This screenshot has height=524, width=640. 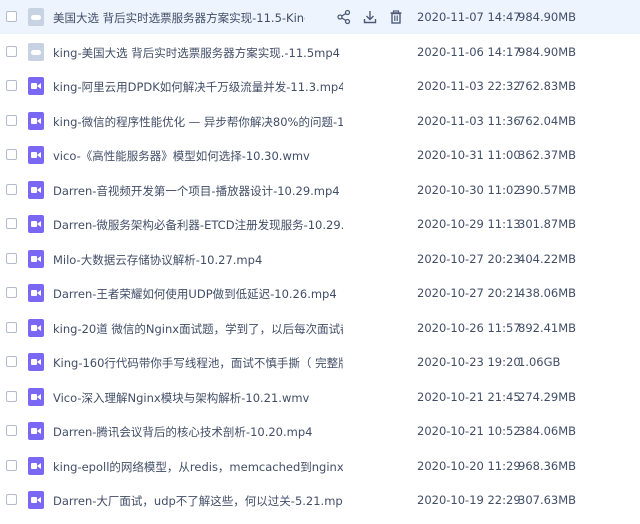 What do you see at coordinates (198, 156) in the screenshot?
I see `file-name: vico-《高性能服务器》模型如何选择-10.30.wmv` at bounding box center [198, 156].